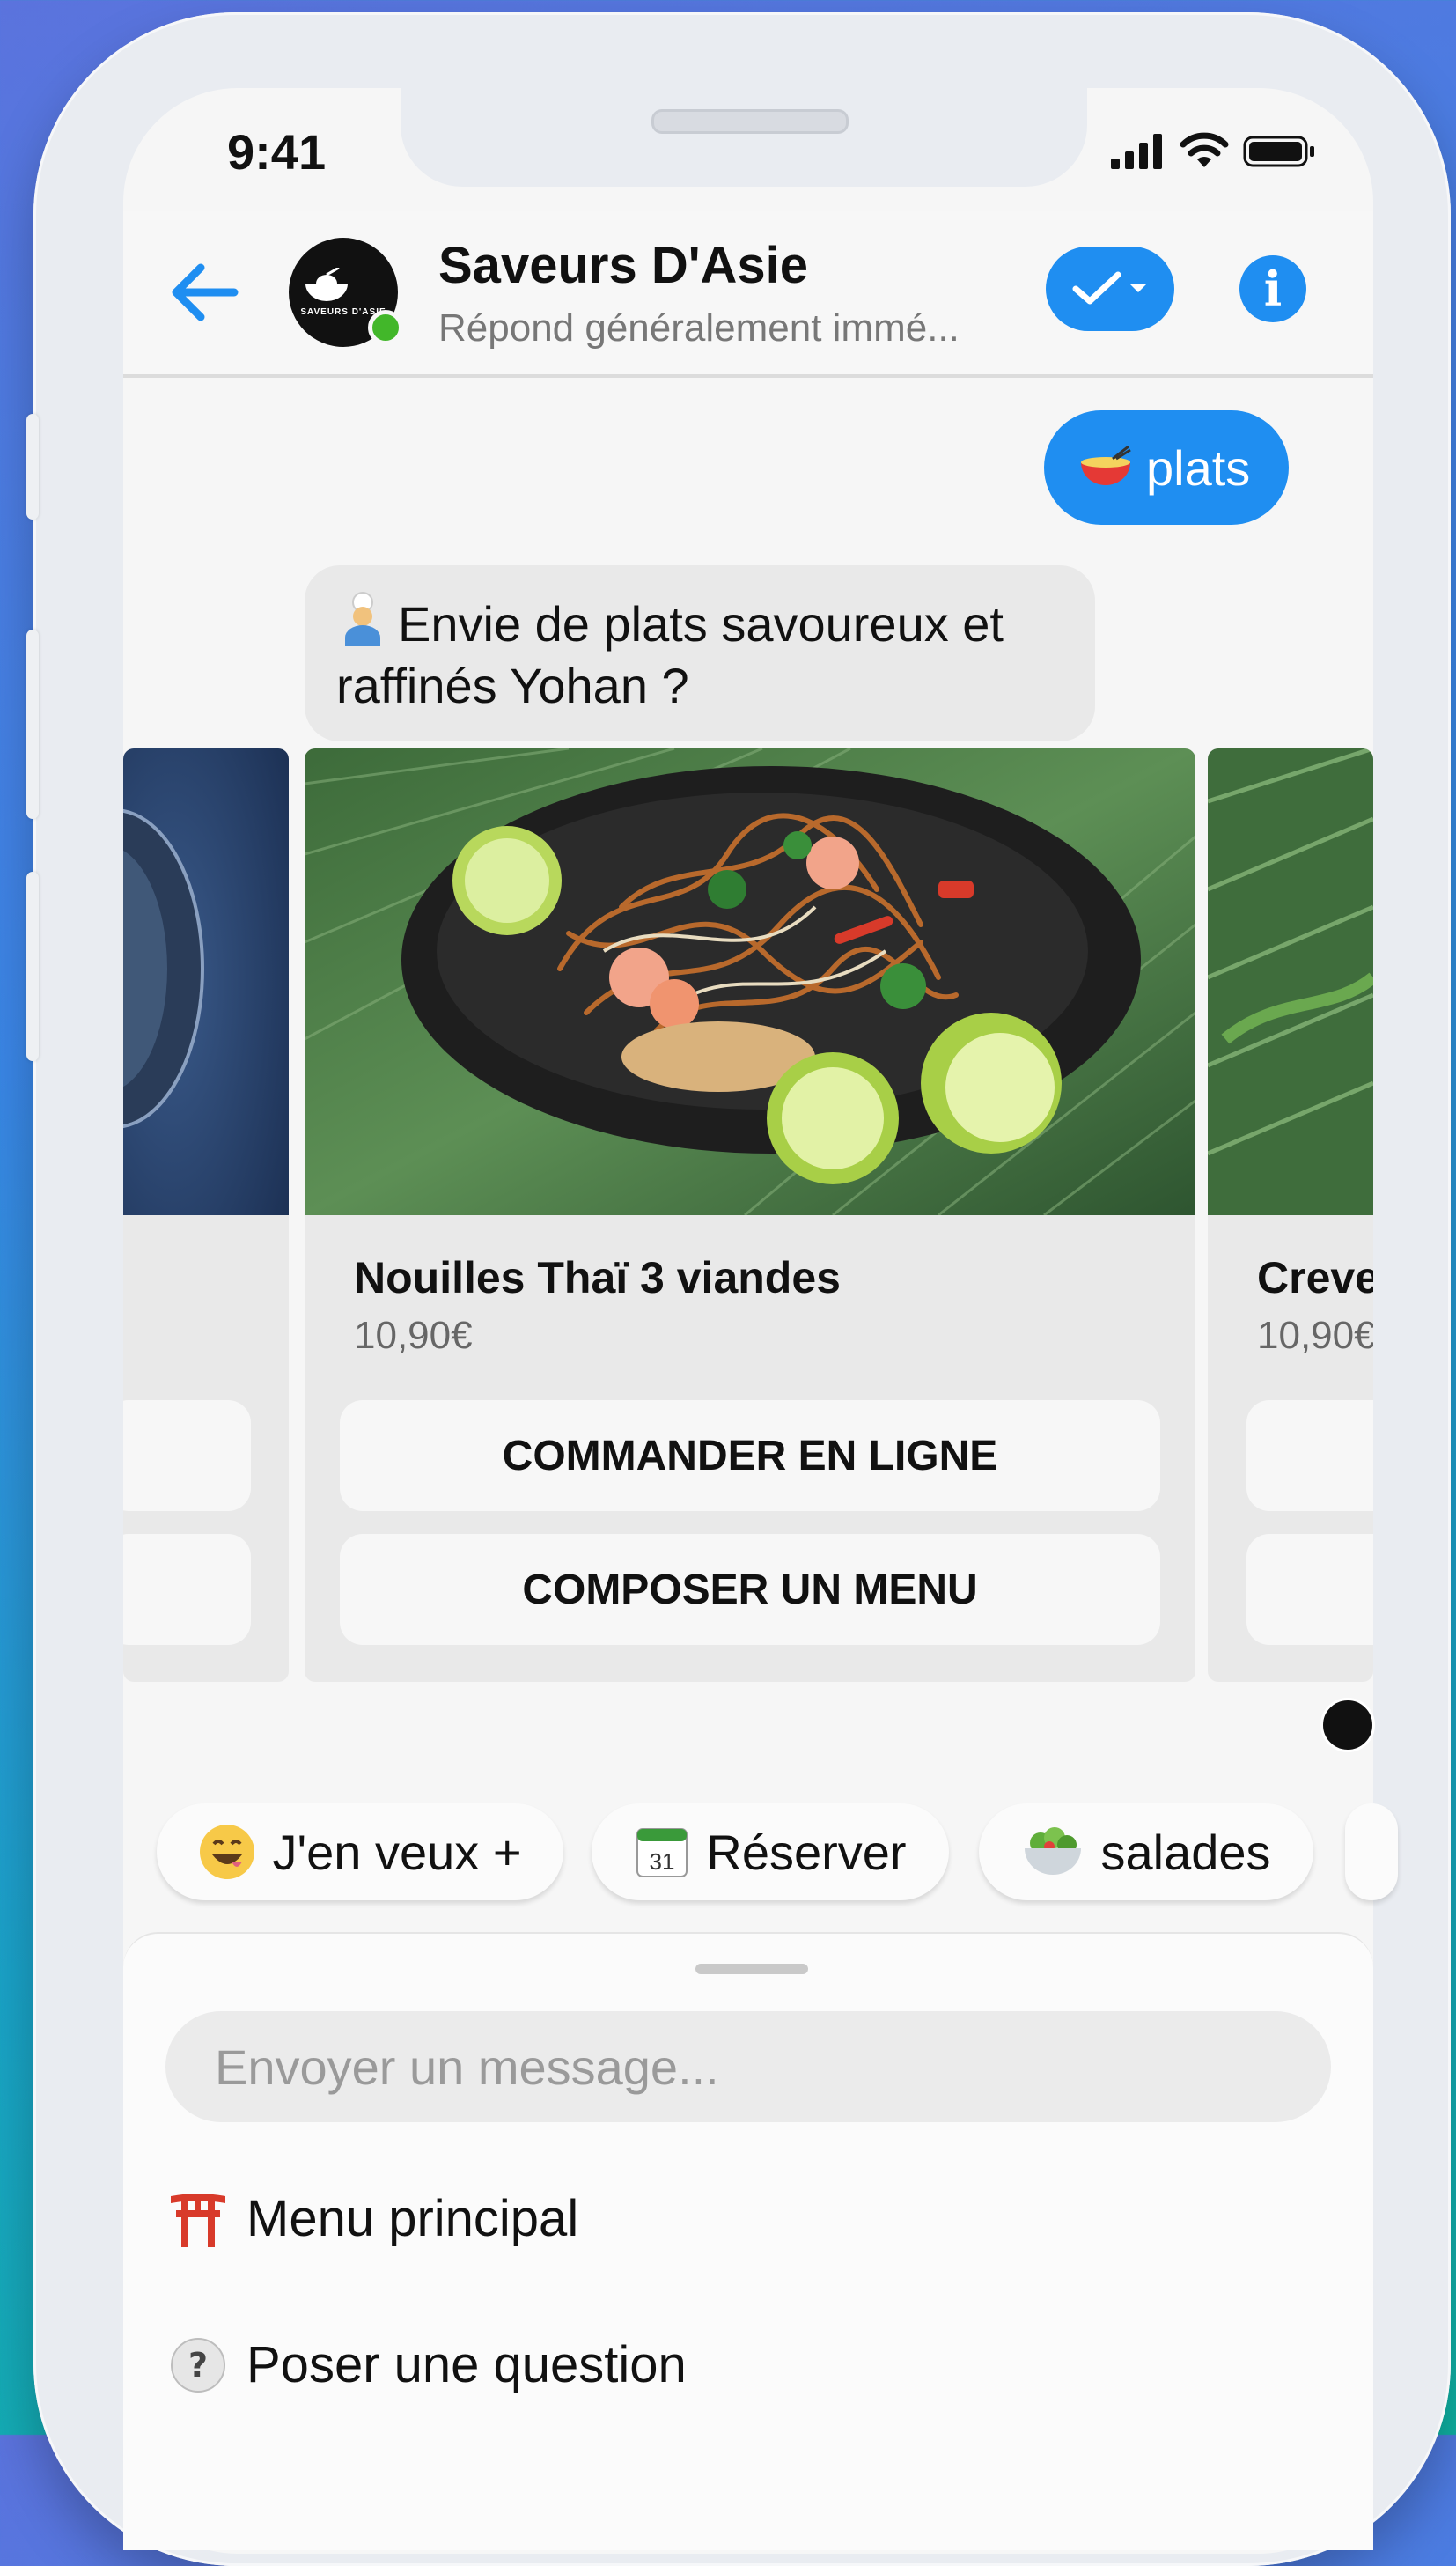 This screenshot has width=1456, height=2566. Describe the element at coordinates (1053, 1851) in the screenshot. I see `salad-bowl-icon` at that location.